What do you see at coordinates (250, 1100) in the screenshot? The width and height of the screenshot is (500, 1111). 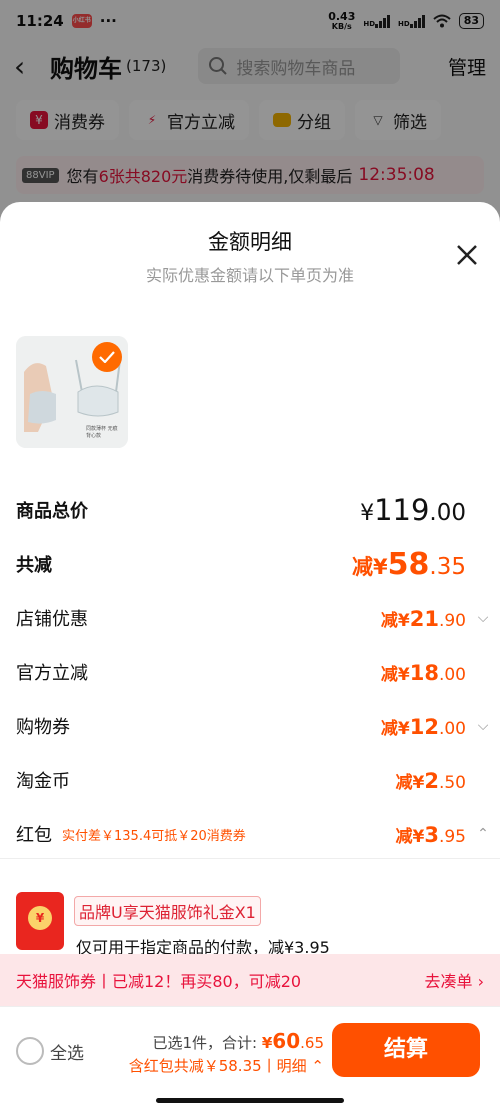 I see `home-indicator` at bounding box center [250, 1100].